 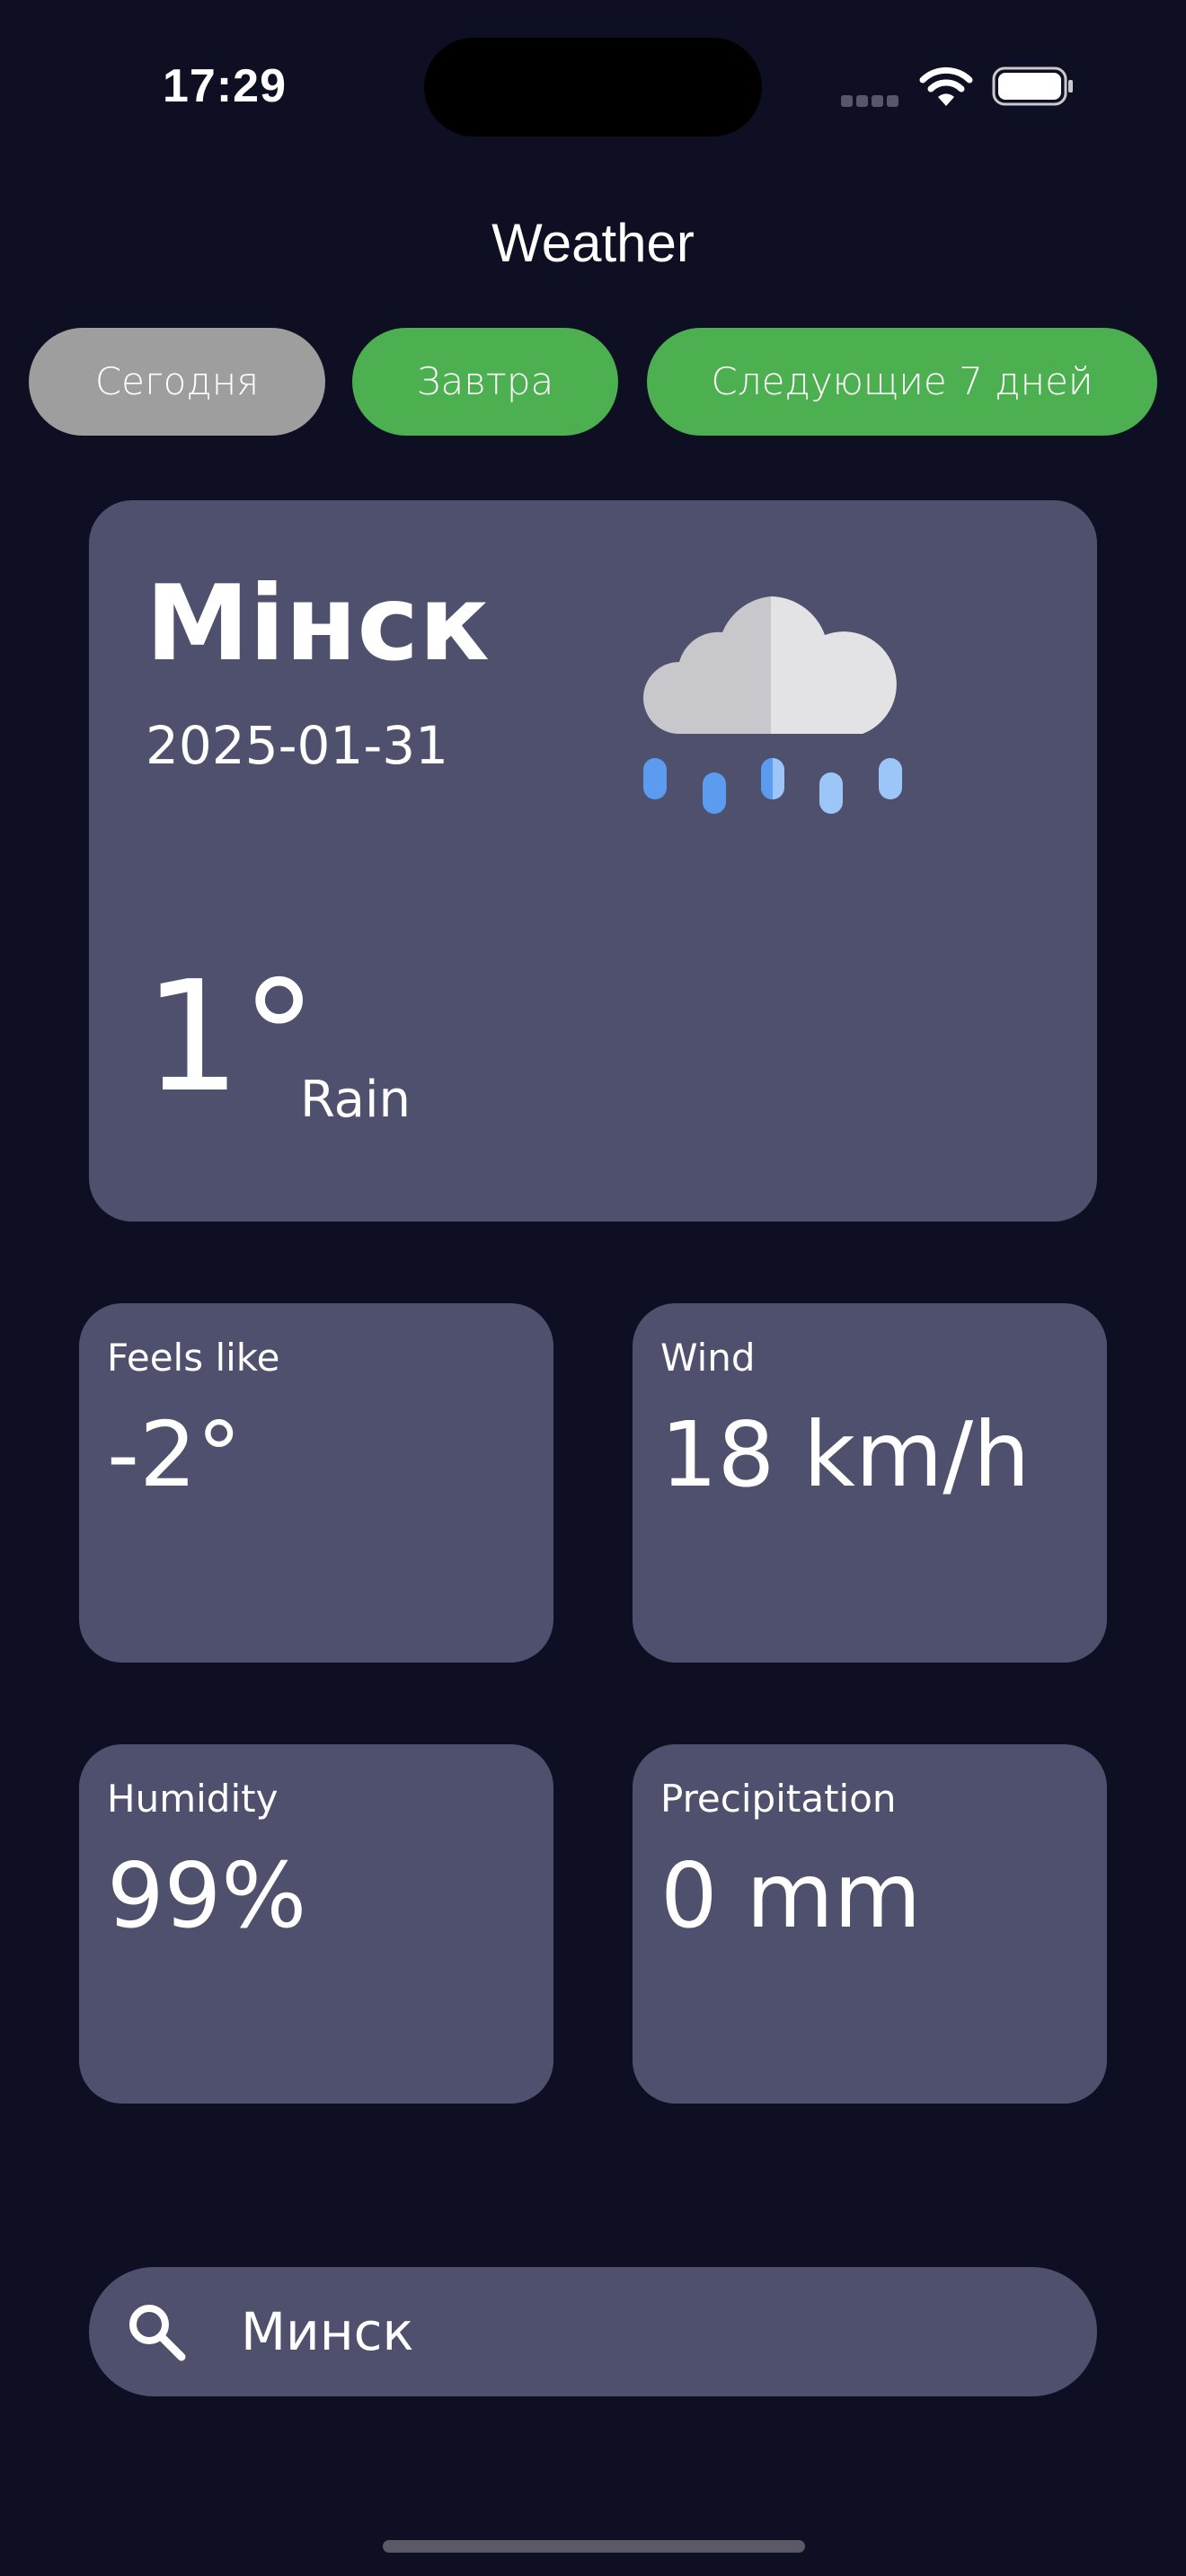 What do you see at coordinates (845, 1454) in the screenshot?
I see `wind-value: 18 km/h` at bounding box center [845, 1454].